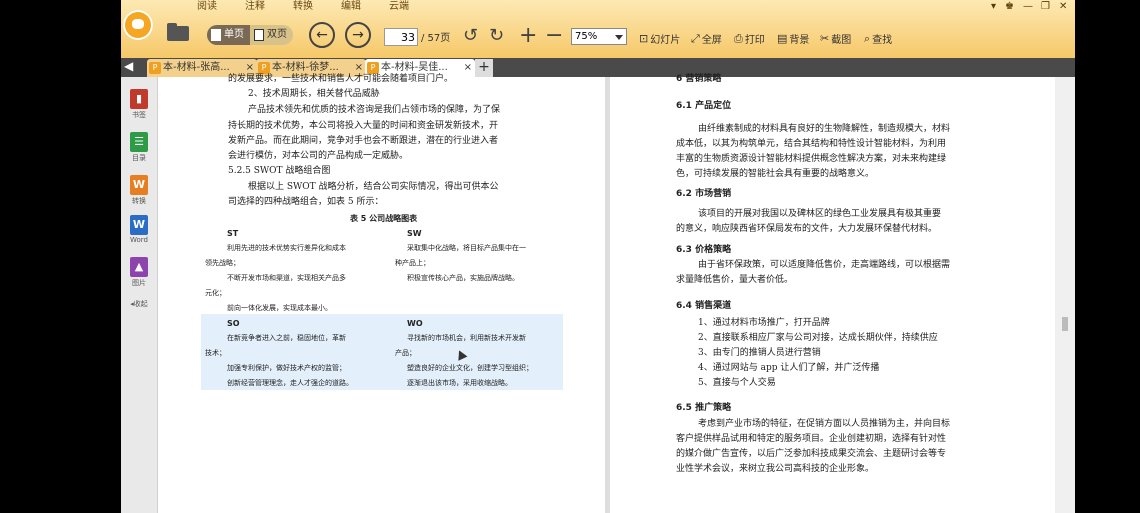 The width and height of the screenshot is (1140, 513). Describe the element at coordinates (139, 201) in the screenshot. I see `sidebar-item-label: 转换` at that location.